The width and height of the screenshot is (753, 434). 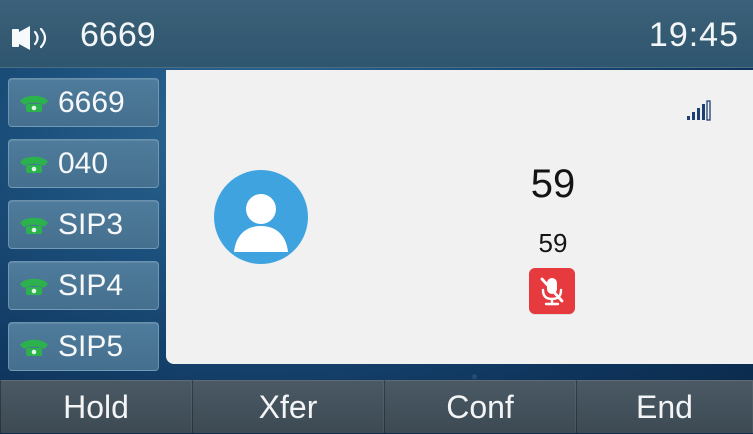 What do you see at coordinates (693, 35) in the screenshot?
I see `clock-time: 19:45` at bounding box center [693, 35].